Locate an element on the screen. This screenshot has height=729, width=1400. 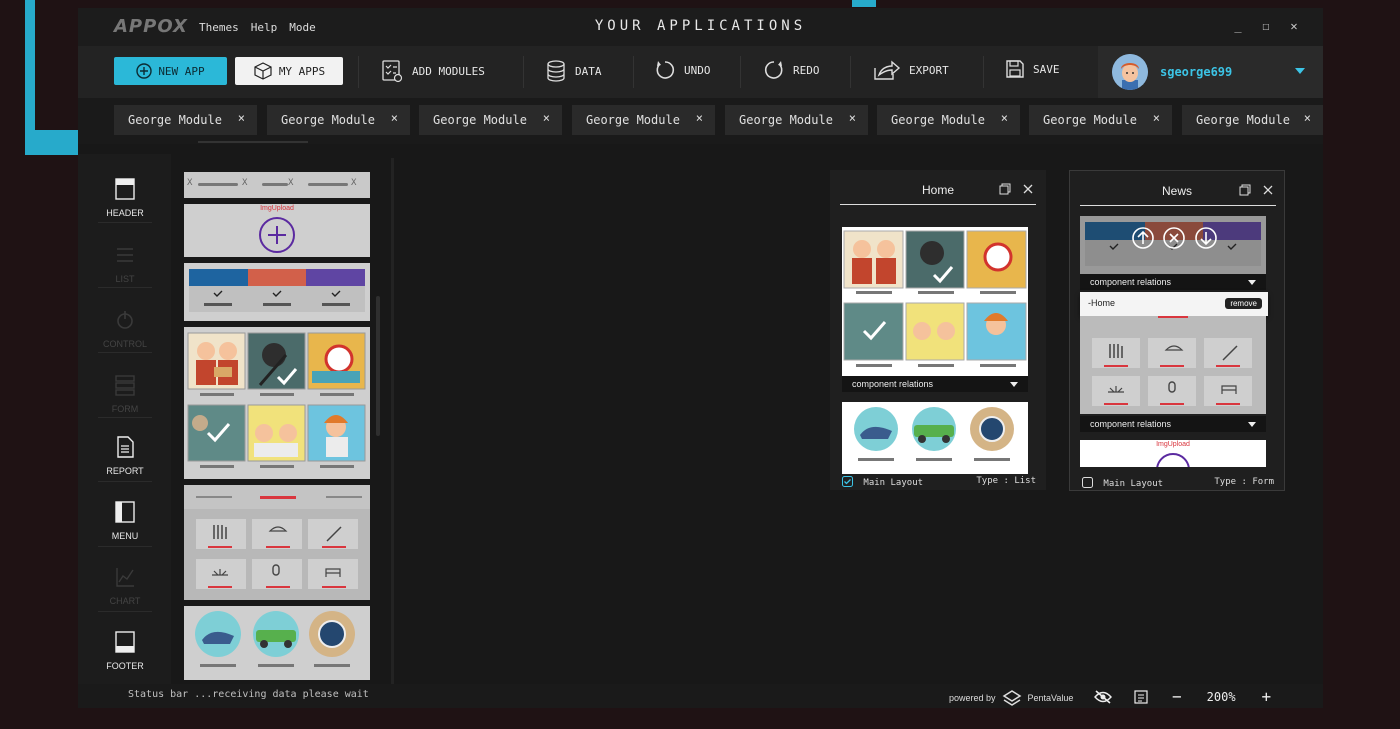
redo-button: REDO is located at coordinates (791, 70).